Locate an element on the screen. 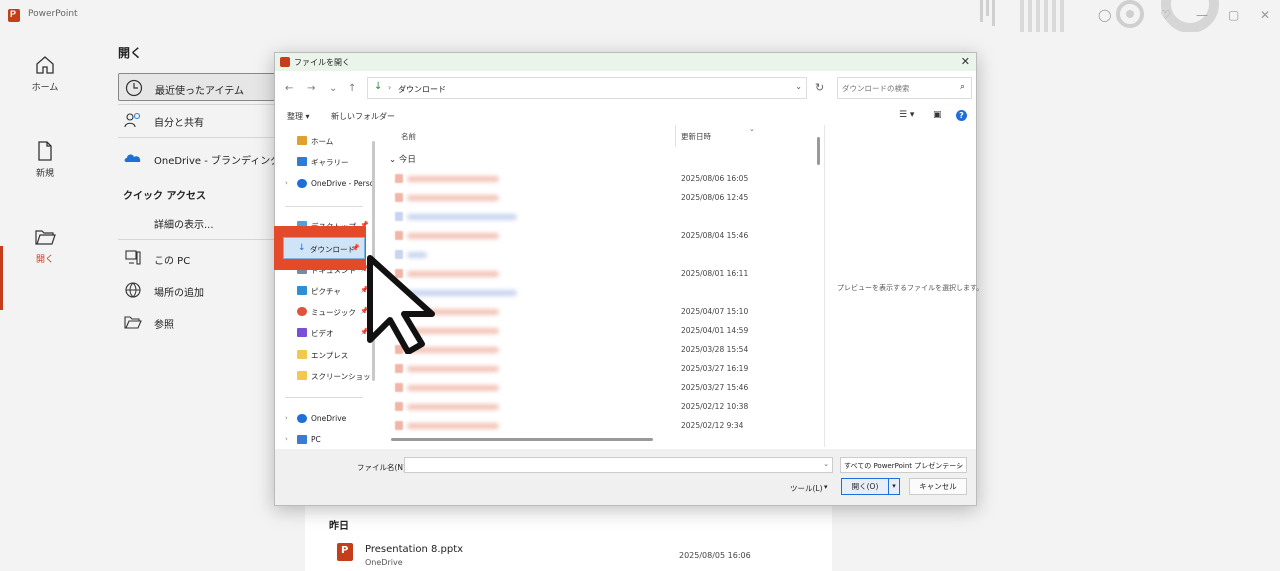  location-recent: 最近使ったアイテム is located at coordinates (198, 87).